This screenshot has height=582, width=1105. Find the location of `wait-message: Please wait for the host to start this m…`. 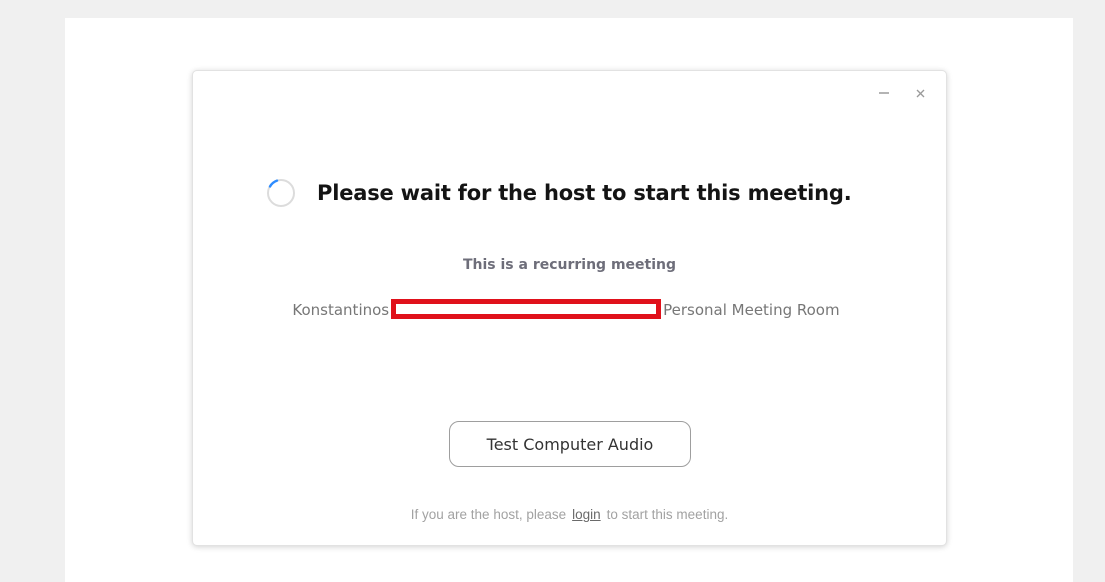

wait-message: Please wait for the host to start this m… is located at coordinates (558, 193).